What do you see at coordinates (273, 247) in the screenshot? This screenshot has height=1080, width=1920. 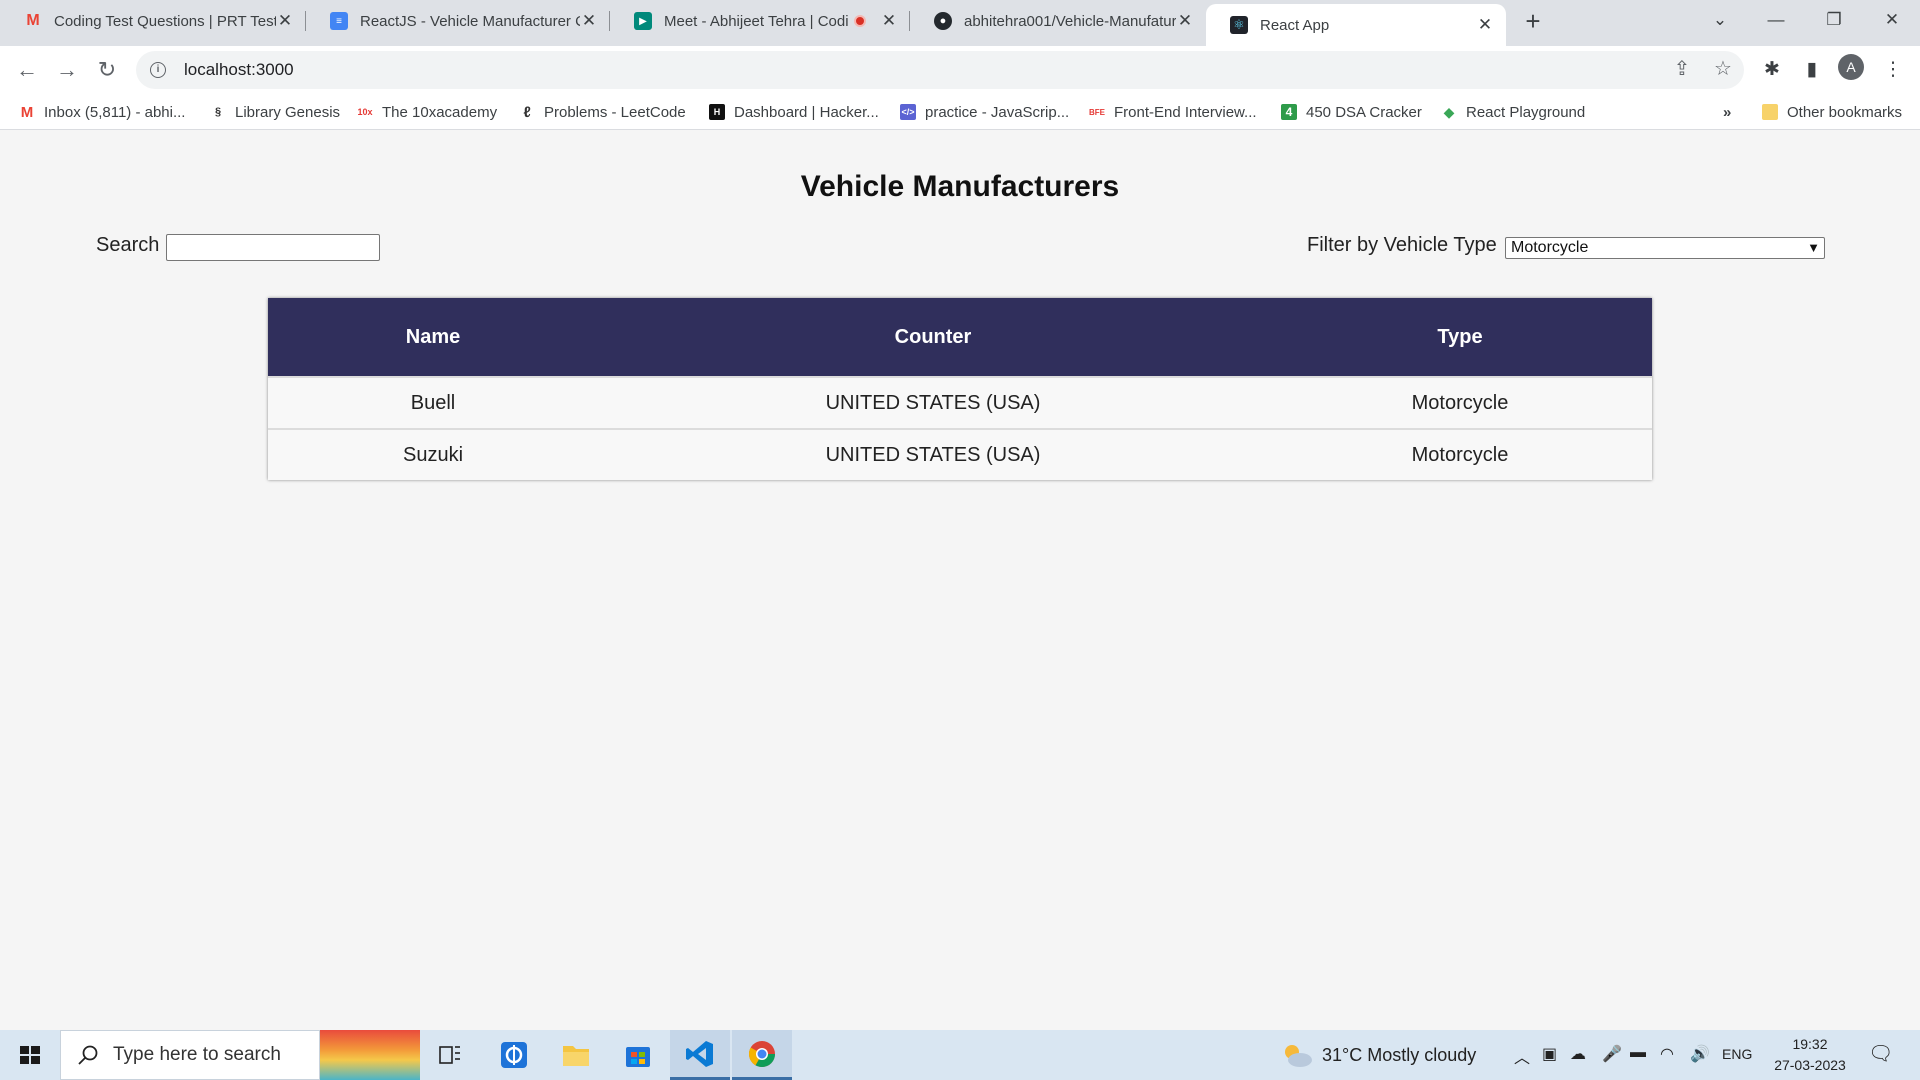 I see `search-input` at bounding box center [273, 247].